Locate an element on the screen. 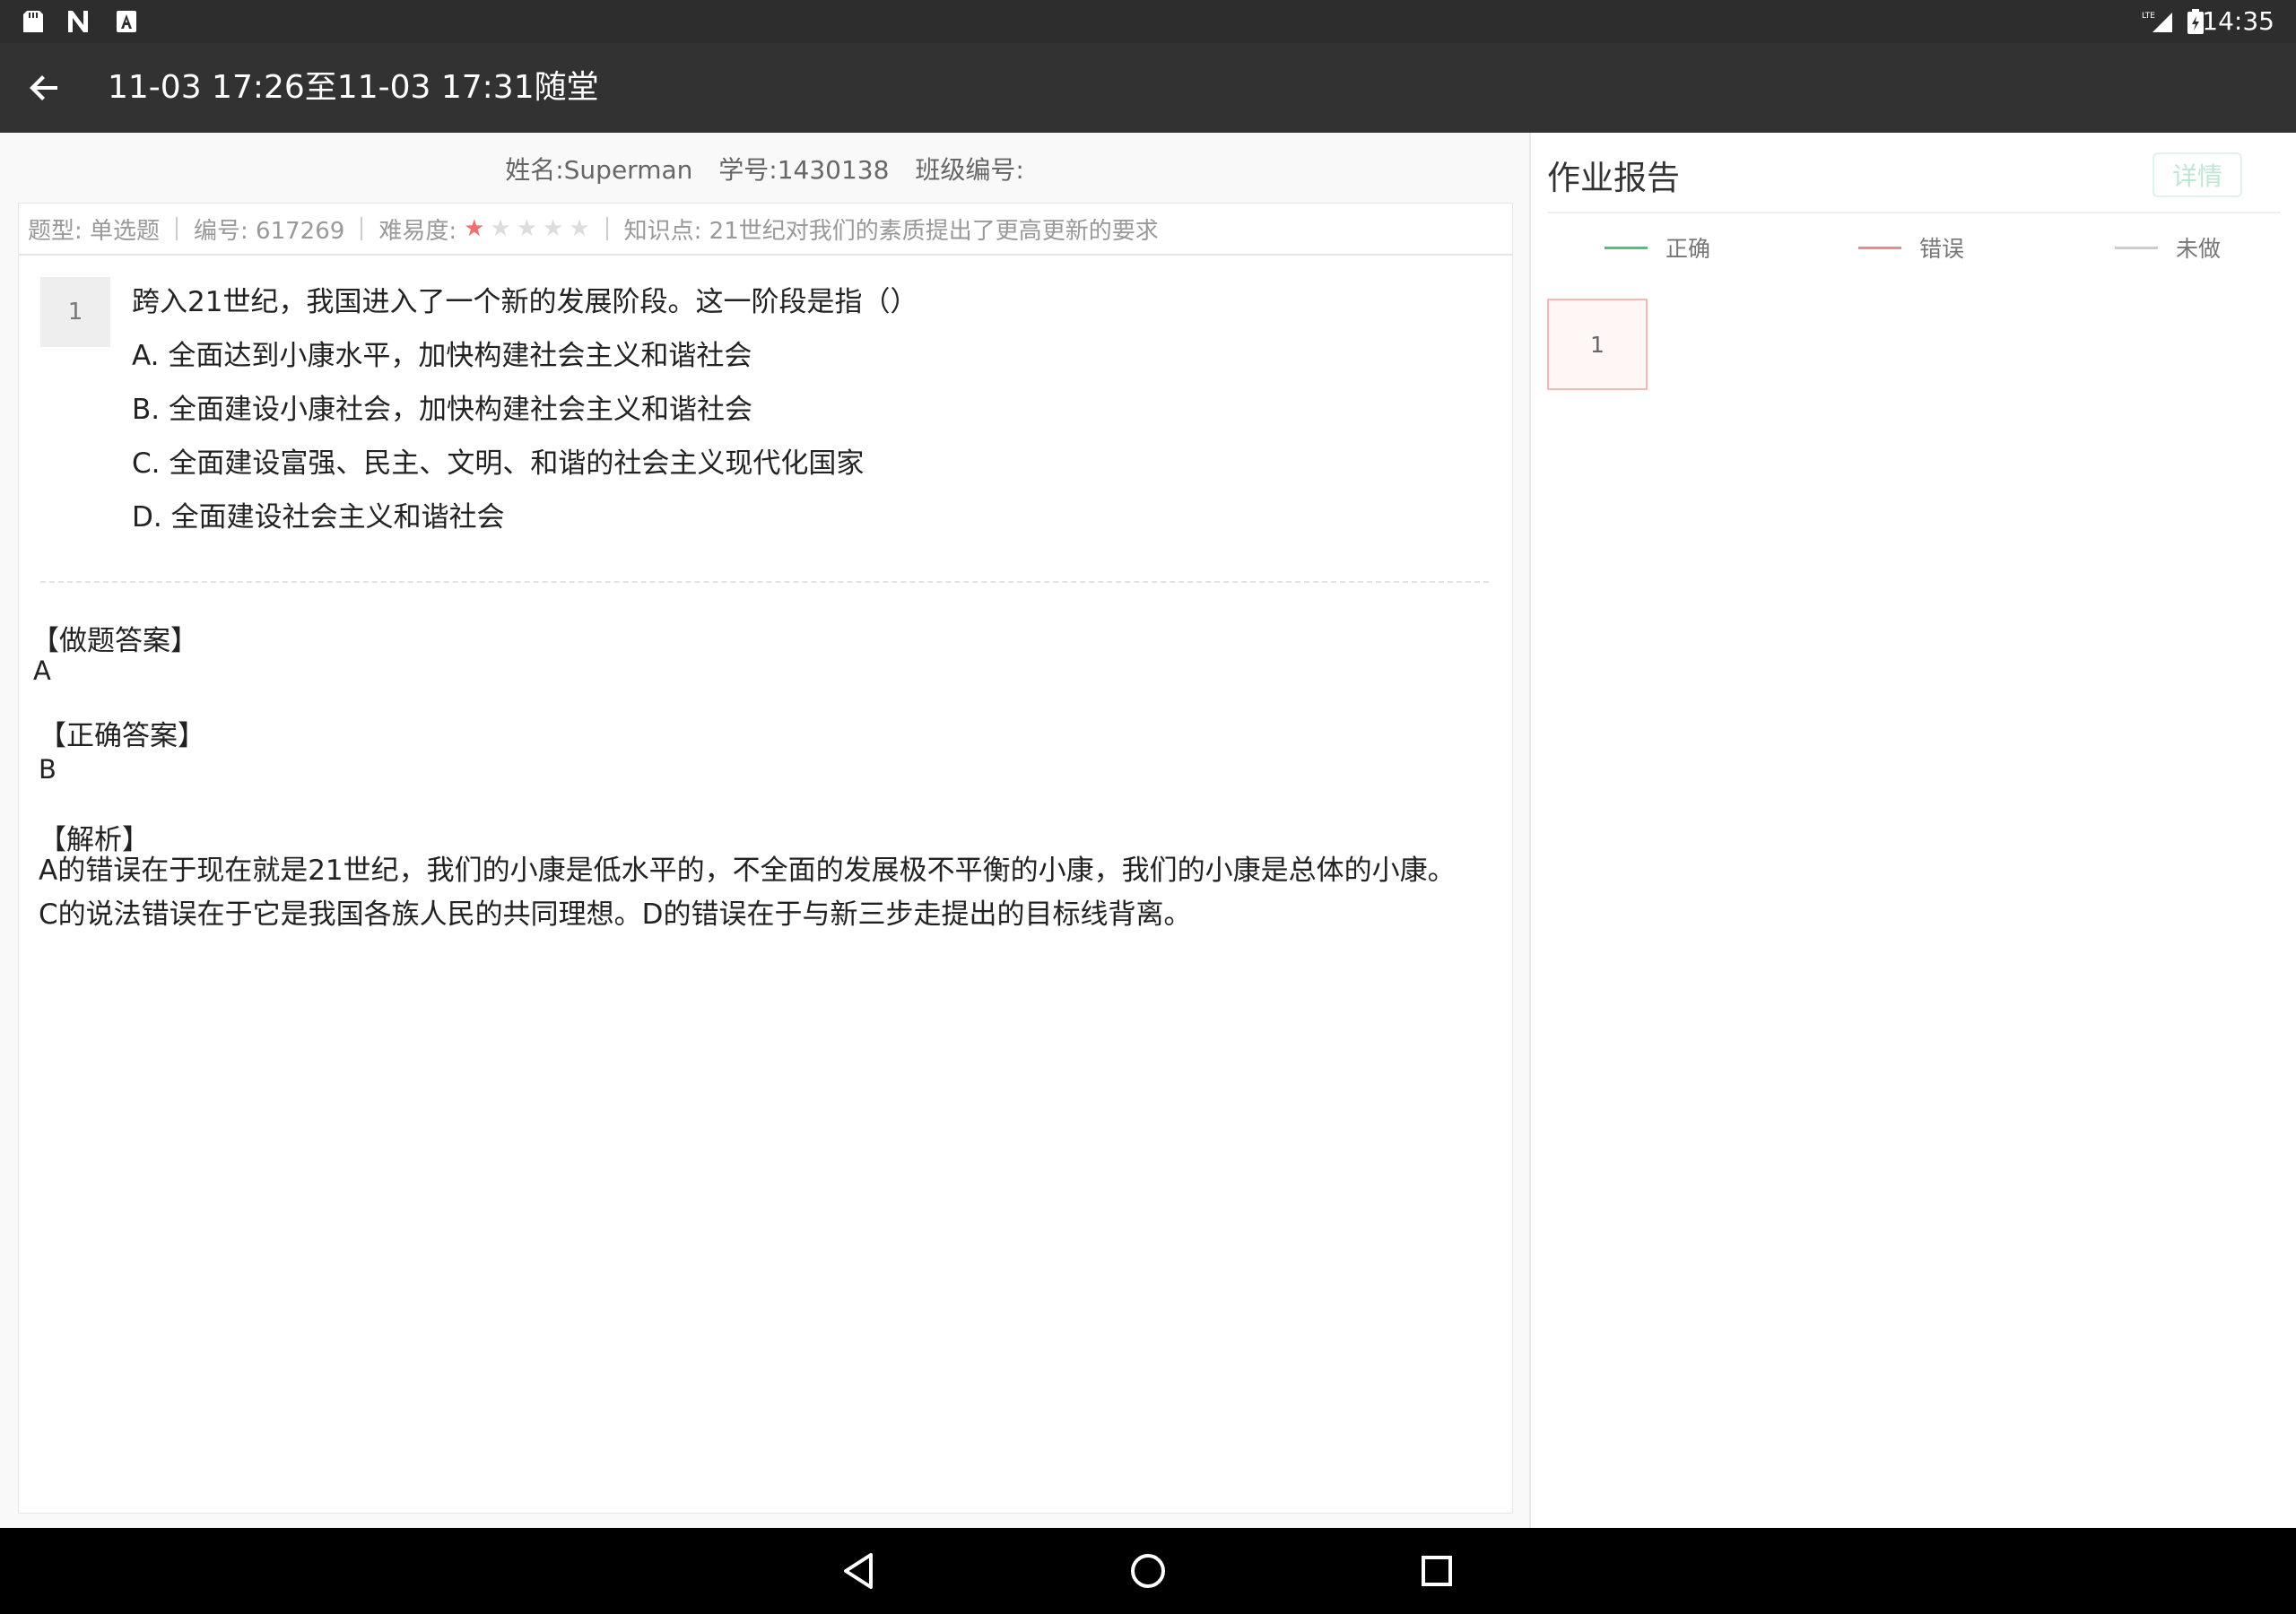 This screenshot has width=2296, height=1614. student-class: 班级编号: is located at coordinates (969, 170).